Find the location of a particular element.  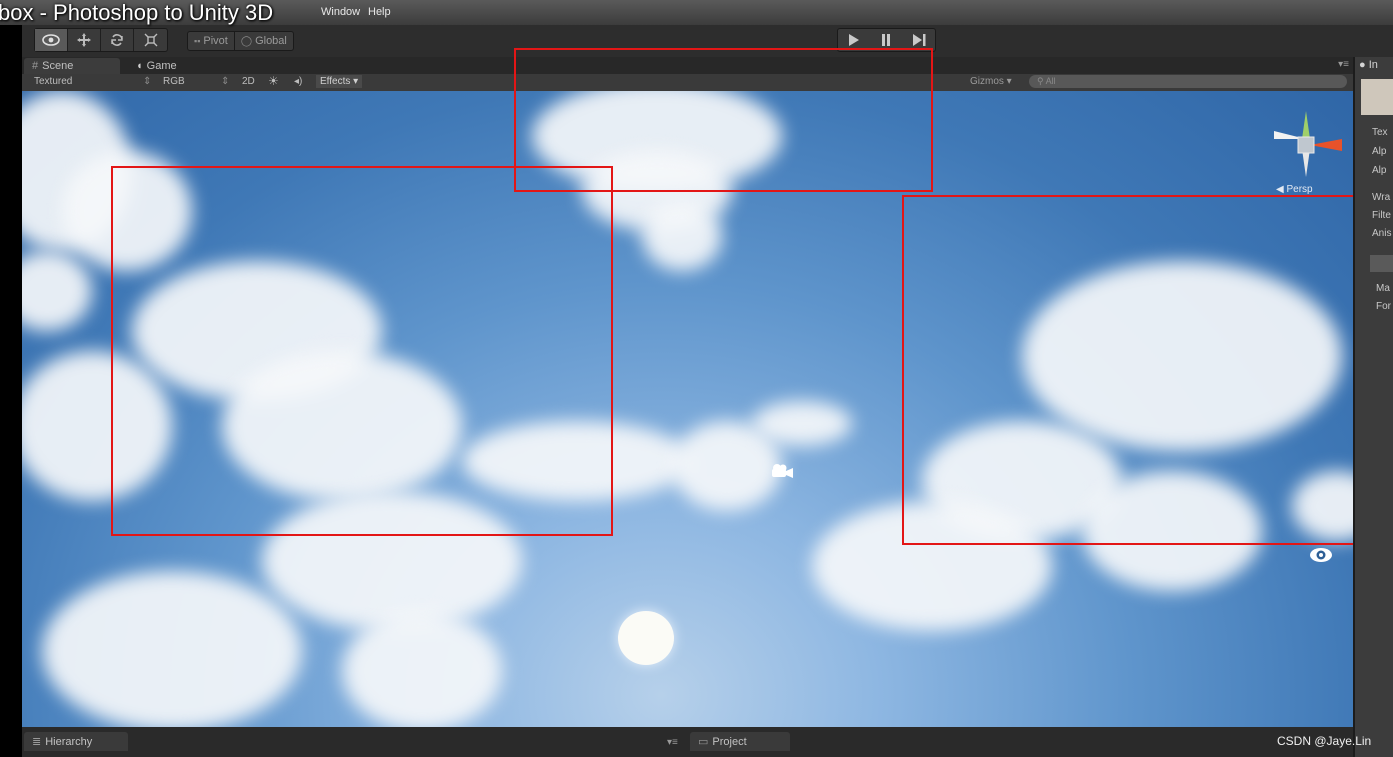

inspector-row-label: Tex is located at coordinates (1380, 132).